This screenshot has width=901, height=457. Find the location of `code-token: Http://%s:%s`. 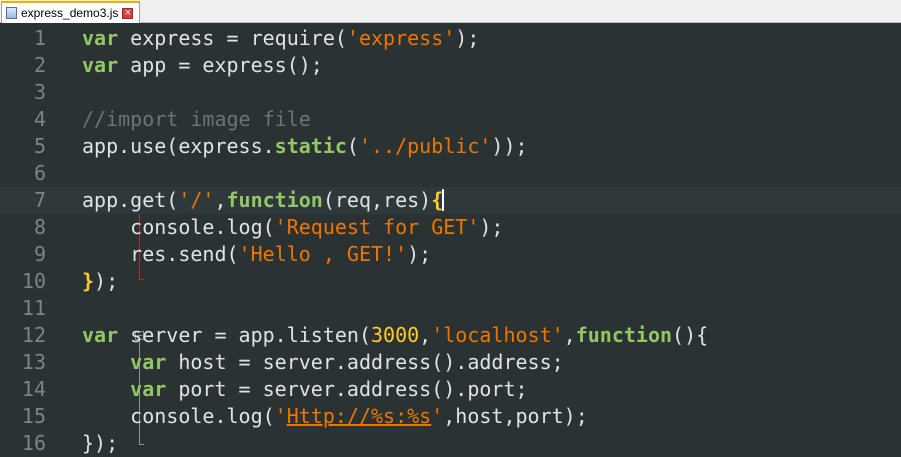

code-token: Http://%s:%s is located at coordinates (359, 416).